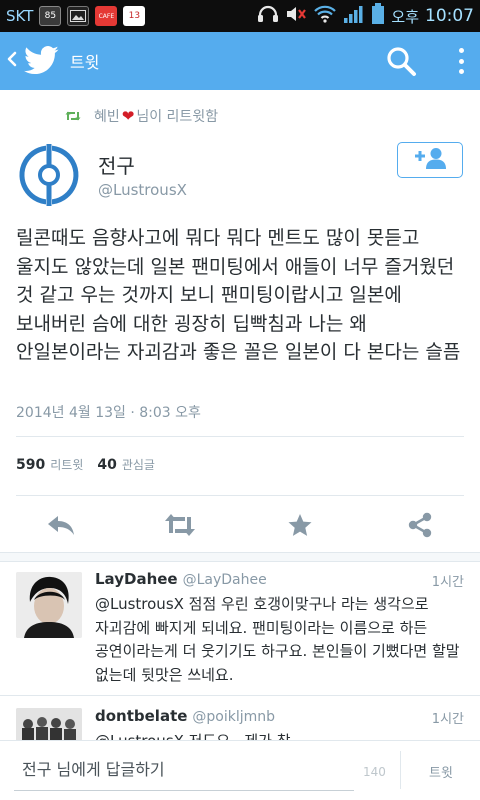  What do you see at coordinates (325, 16) in the screenshot?
I see `wifi-icon` at bounding box center [325, 16].